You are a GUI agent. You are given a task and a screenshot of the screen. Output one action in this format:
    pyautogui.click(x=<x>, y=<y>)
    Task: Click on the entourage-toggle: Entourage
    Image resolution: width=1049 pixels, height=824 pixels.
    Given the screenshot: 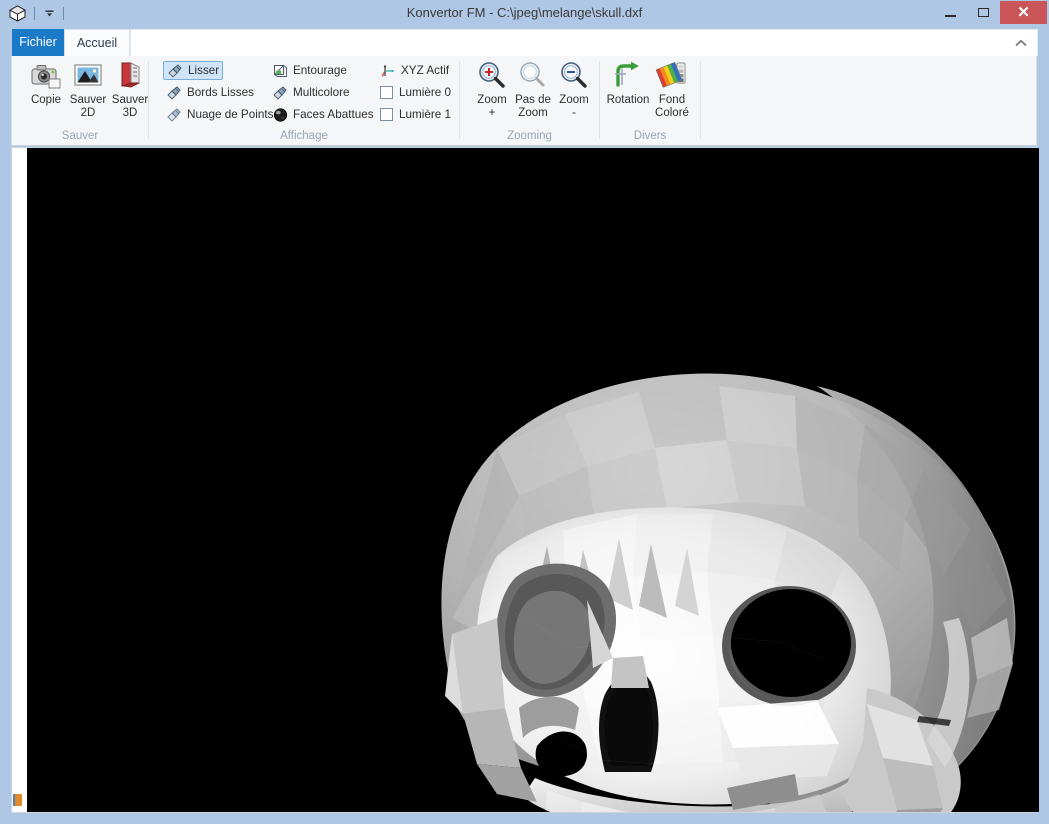 What is the action you would take?
    pyautogui.click(x=309, y=70)
    